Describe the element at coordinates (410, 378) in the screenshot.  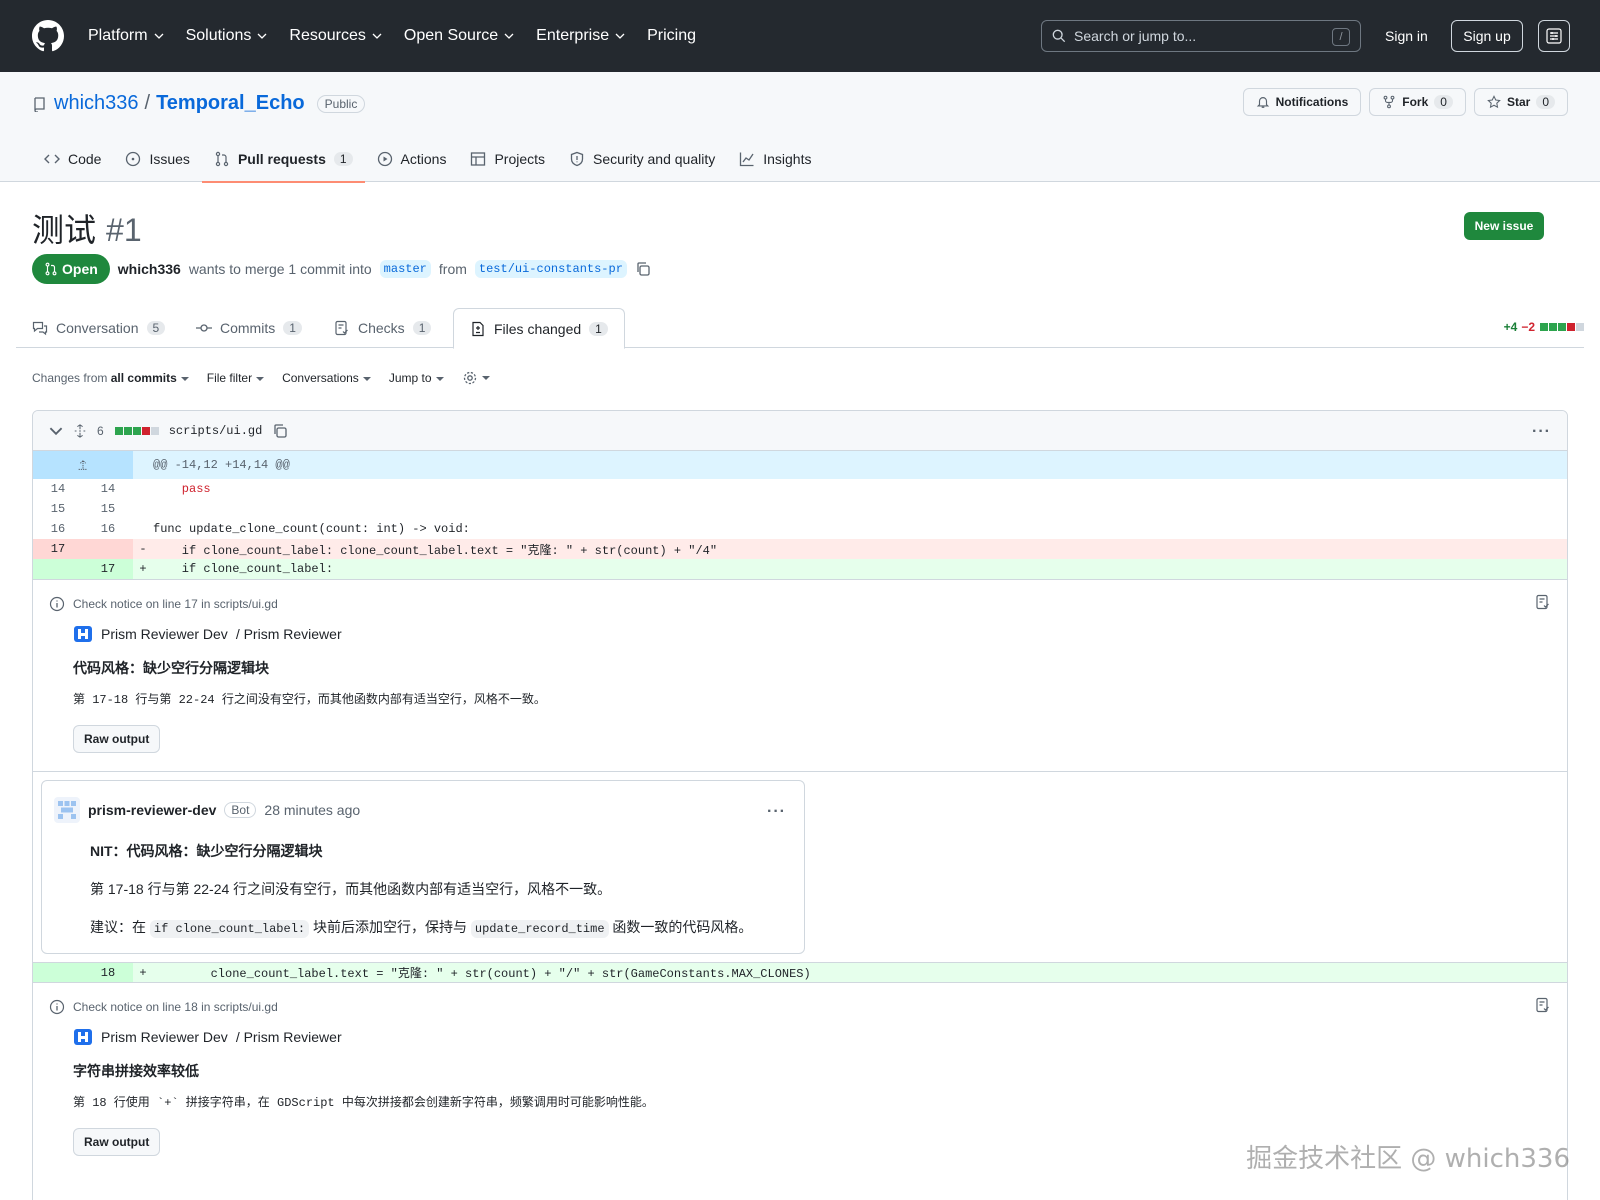
I see `jump-to-label: Jump to` at that location.